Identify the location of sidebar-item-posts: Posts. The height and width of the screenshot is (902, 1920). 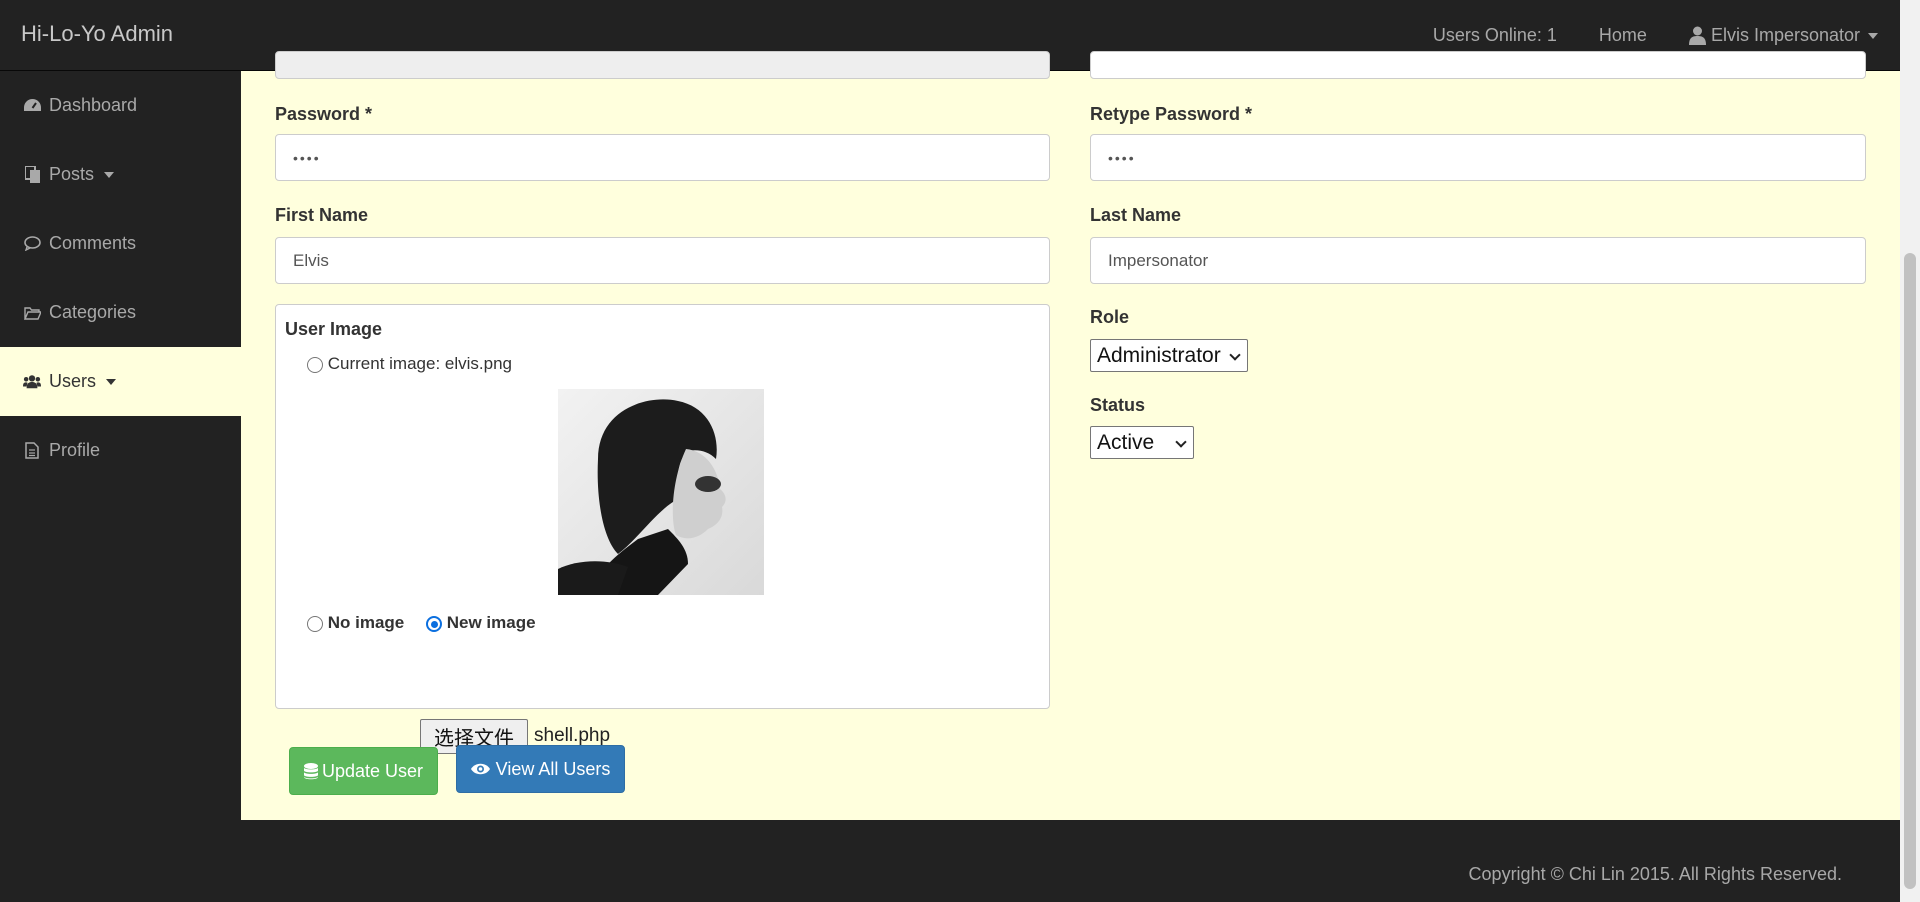
(120, 174).